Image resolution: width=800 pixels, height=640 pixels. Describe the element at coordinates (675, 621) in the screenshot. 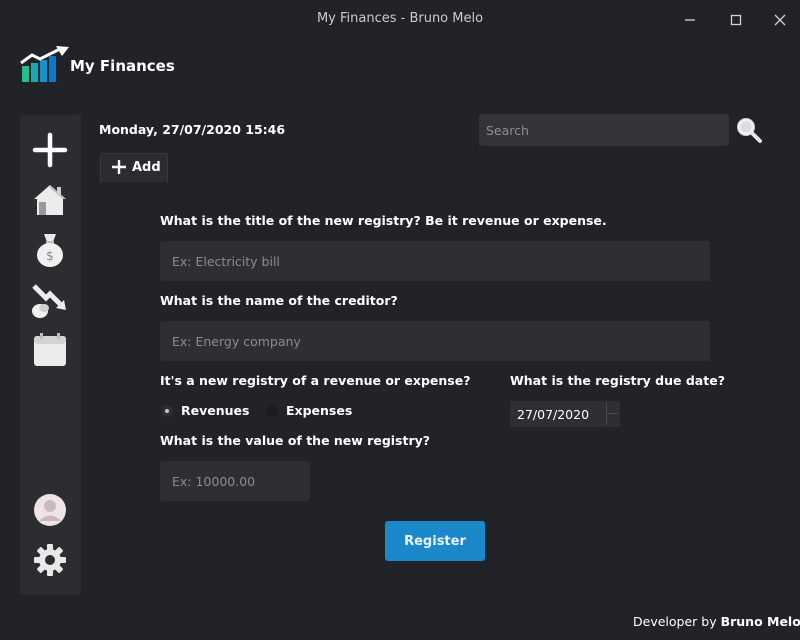

I see `footer-prefix: Developer by` at that location.